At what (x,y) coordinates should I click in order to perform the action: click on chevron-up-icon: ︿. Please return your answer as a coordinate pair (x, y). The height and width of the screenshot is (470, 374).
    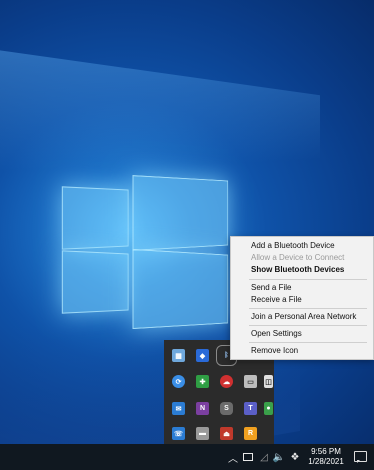
    Looking at the image, I should click on (233, 457).